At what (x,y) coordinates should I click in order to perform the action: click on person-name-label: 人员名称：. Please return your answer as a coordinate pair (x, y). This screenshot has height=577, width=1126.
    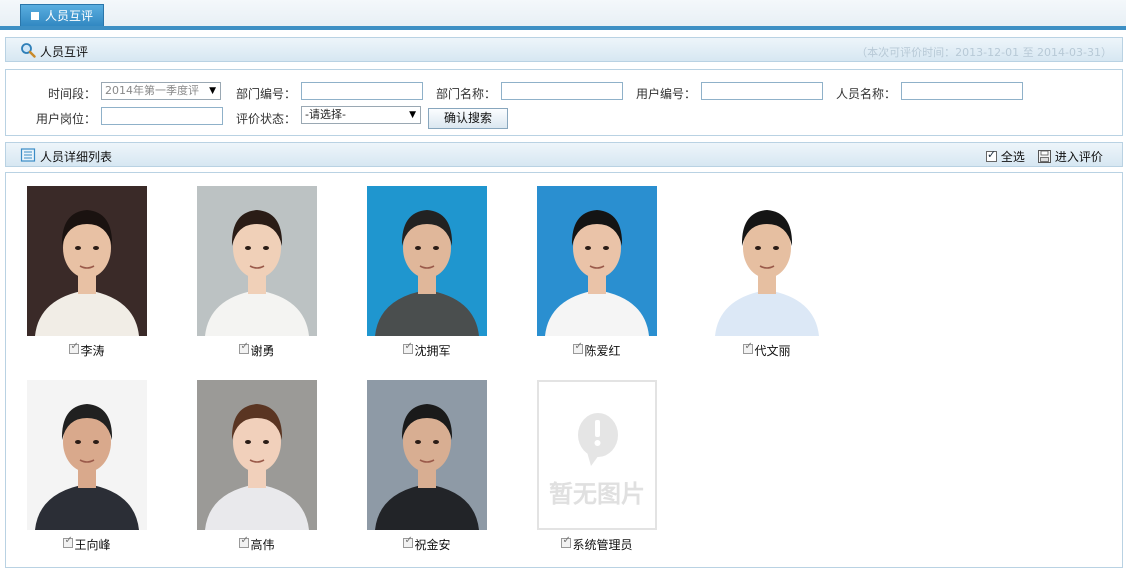
    Looking at the image, I should click on (865, 94).